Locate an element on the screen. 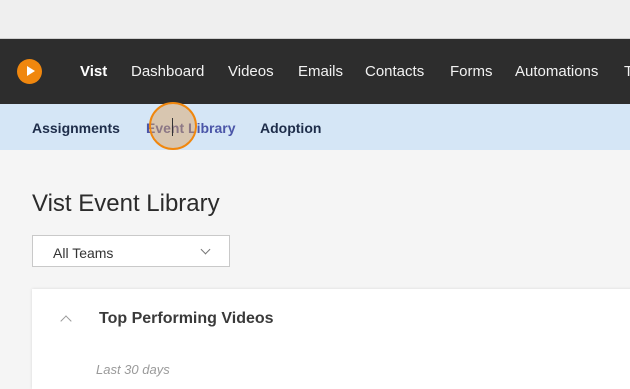  page-title: Vist Event Library is located at coordinates (126, 203).